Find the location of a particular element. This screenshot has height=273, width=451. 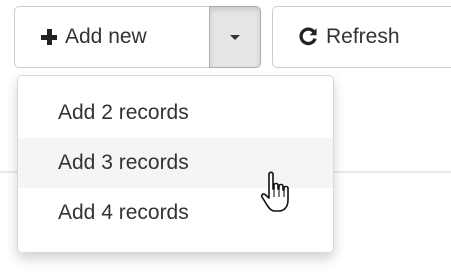

refresh-button: Refresh is located at coordinates (361, 37).